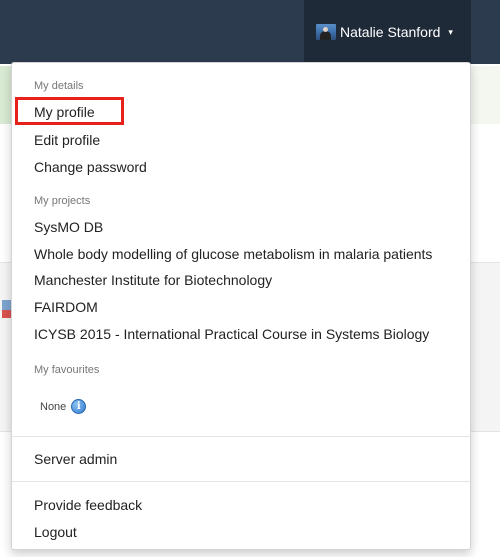  Describe the element at coordinates (67, 370) in the screenshot. I see `my-favourites-header: My favourites` at that location.